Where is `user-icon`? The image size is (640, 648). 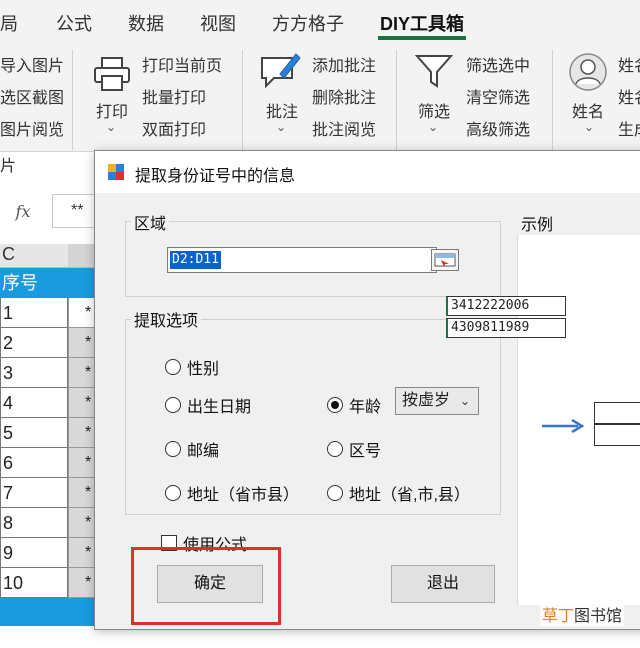 user-icon is located at coordinates (588, 72).